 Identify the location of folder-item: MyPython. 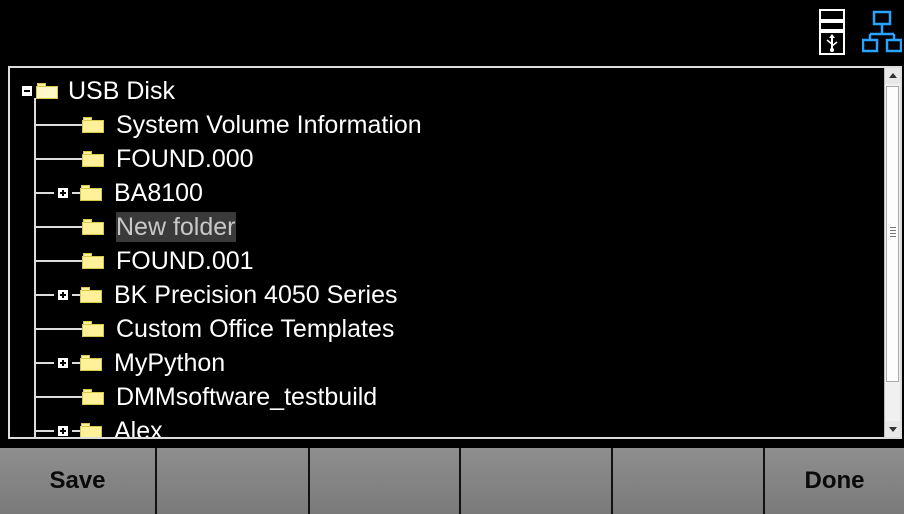
(129, 363).